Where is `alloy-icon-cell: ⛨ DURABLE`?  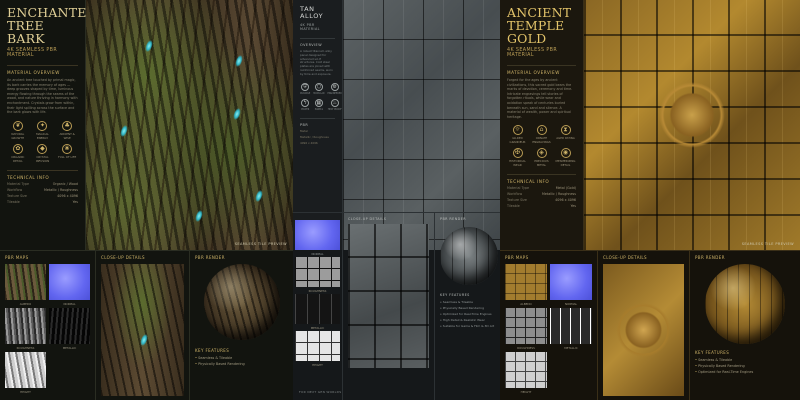
alloy-icon-cell: ⛨ DURABLE is located at coordinates (305, 88).